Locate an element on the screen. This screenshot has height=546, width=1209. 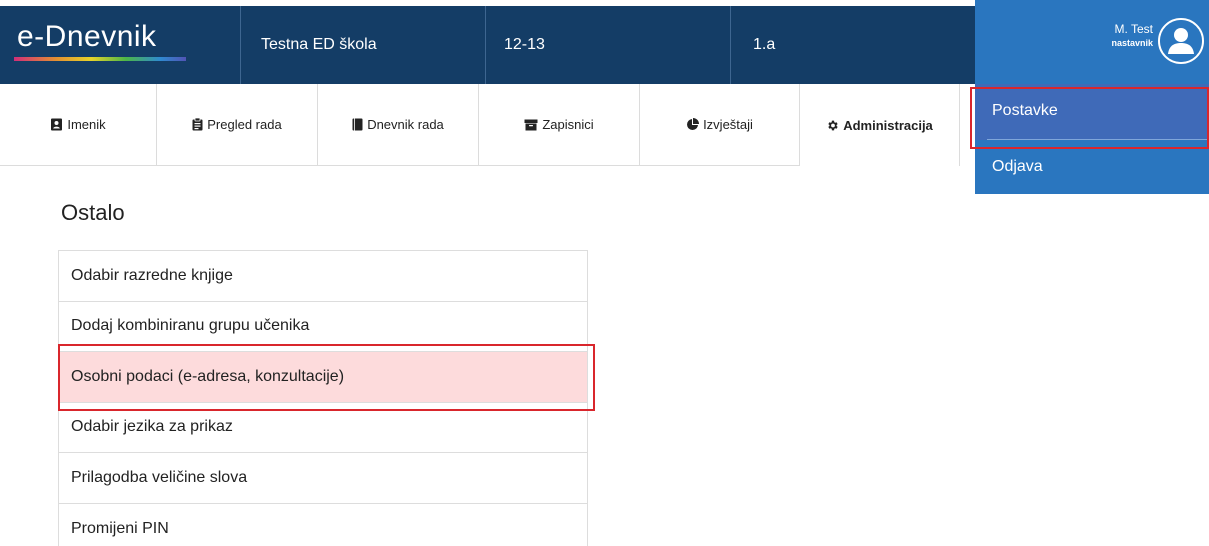
tab-label: Izvještaji is located at coordinates (728, 124).